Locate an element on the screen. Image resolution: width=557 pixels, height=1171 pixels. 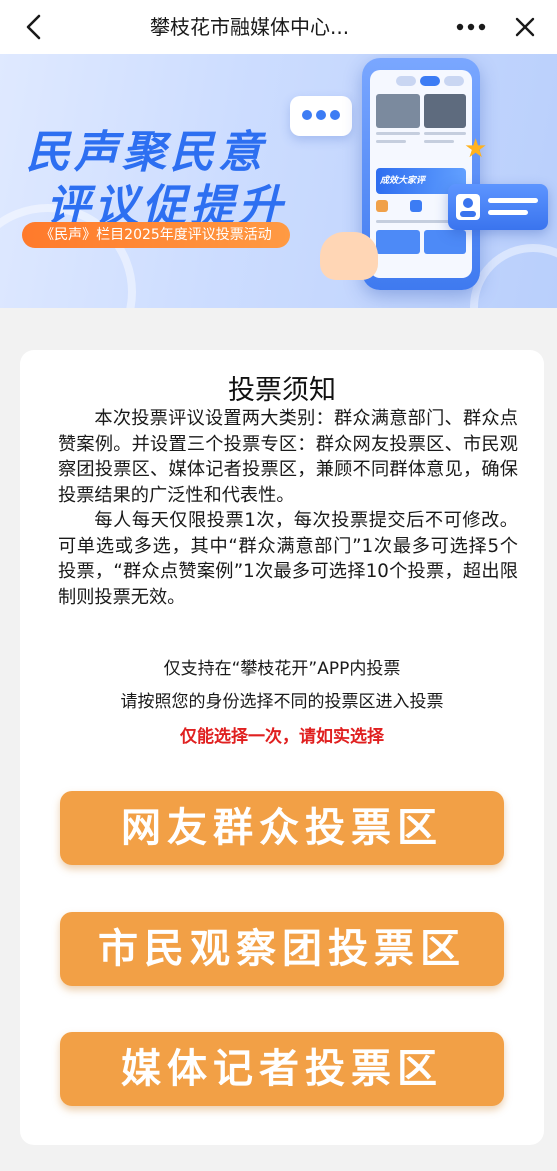
decorative-ring is located at coordinates (513, 276).